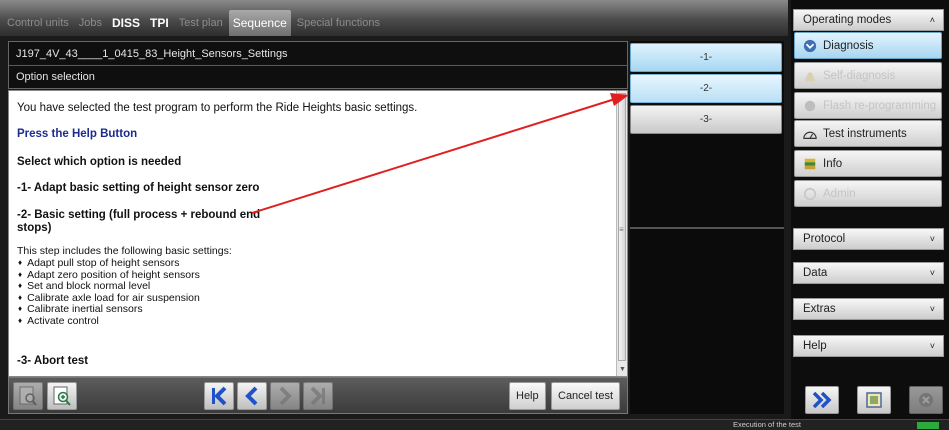 This screenshot has height=430, width=949. What do you see at coordinates (932, 20) in the screenshot?
I see `chevron-up-icon: ˄` at bounding box center [932, 20].